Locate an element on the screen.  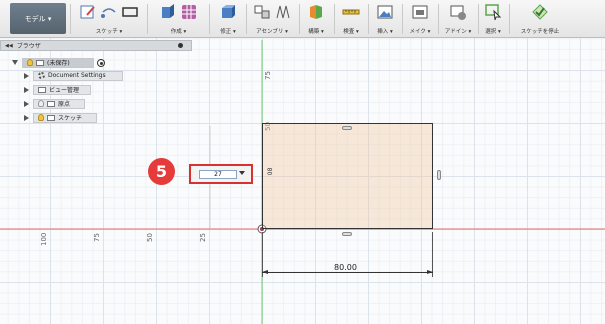
extrude-icon is located at coordinates (168, 12).